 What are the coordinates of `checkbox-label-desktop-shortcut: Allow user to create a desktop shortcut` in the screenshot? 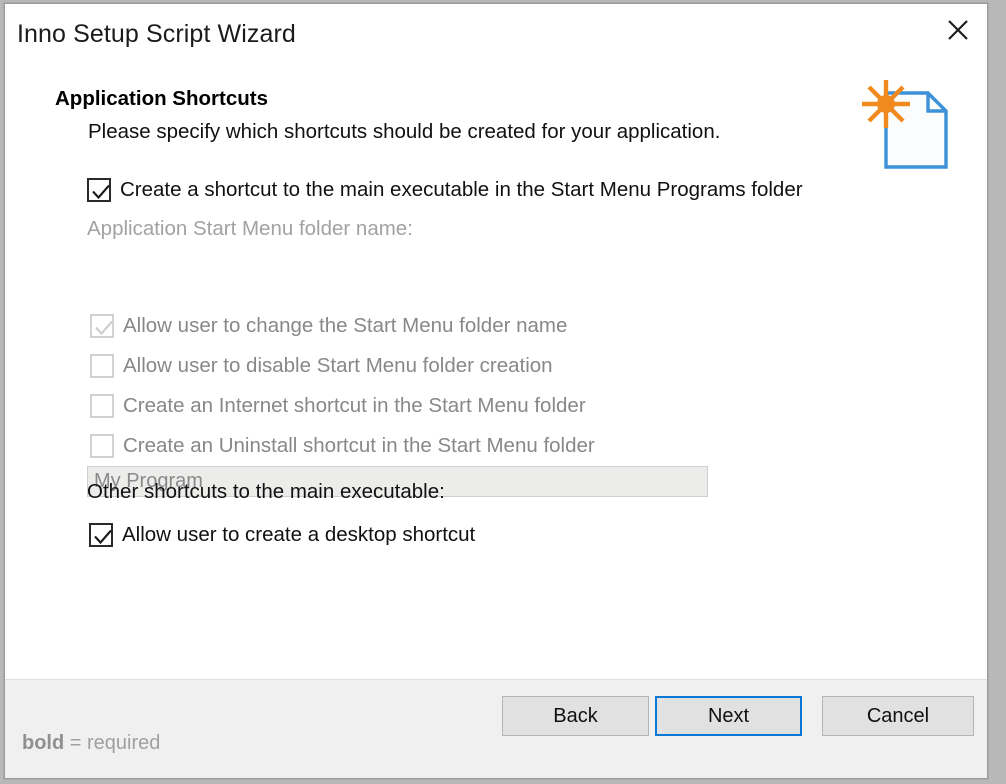 It's located at (299, 534).